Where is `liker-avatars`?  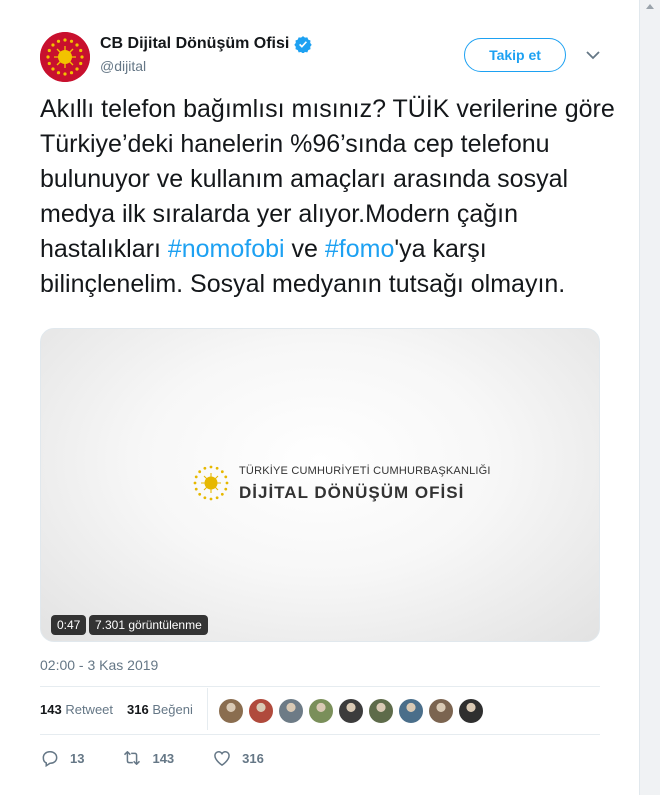
liker-avatars is located at coordinates (353, 711).